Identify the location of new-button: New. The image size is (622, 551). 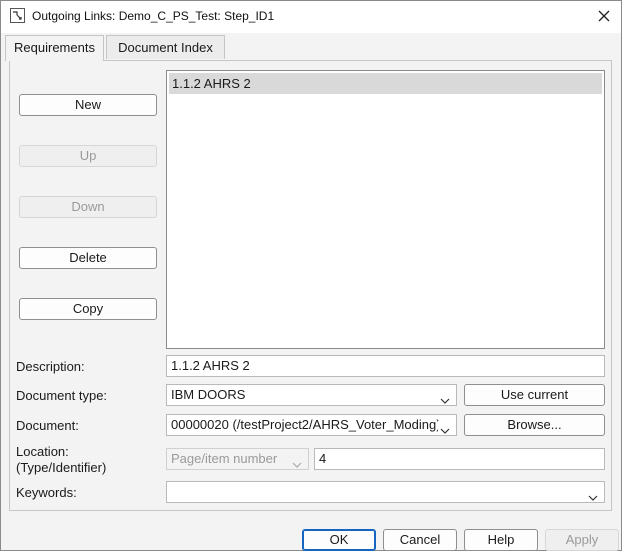
(88, 105).